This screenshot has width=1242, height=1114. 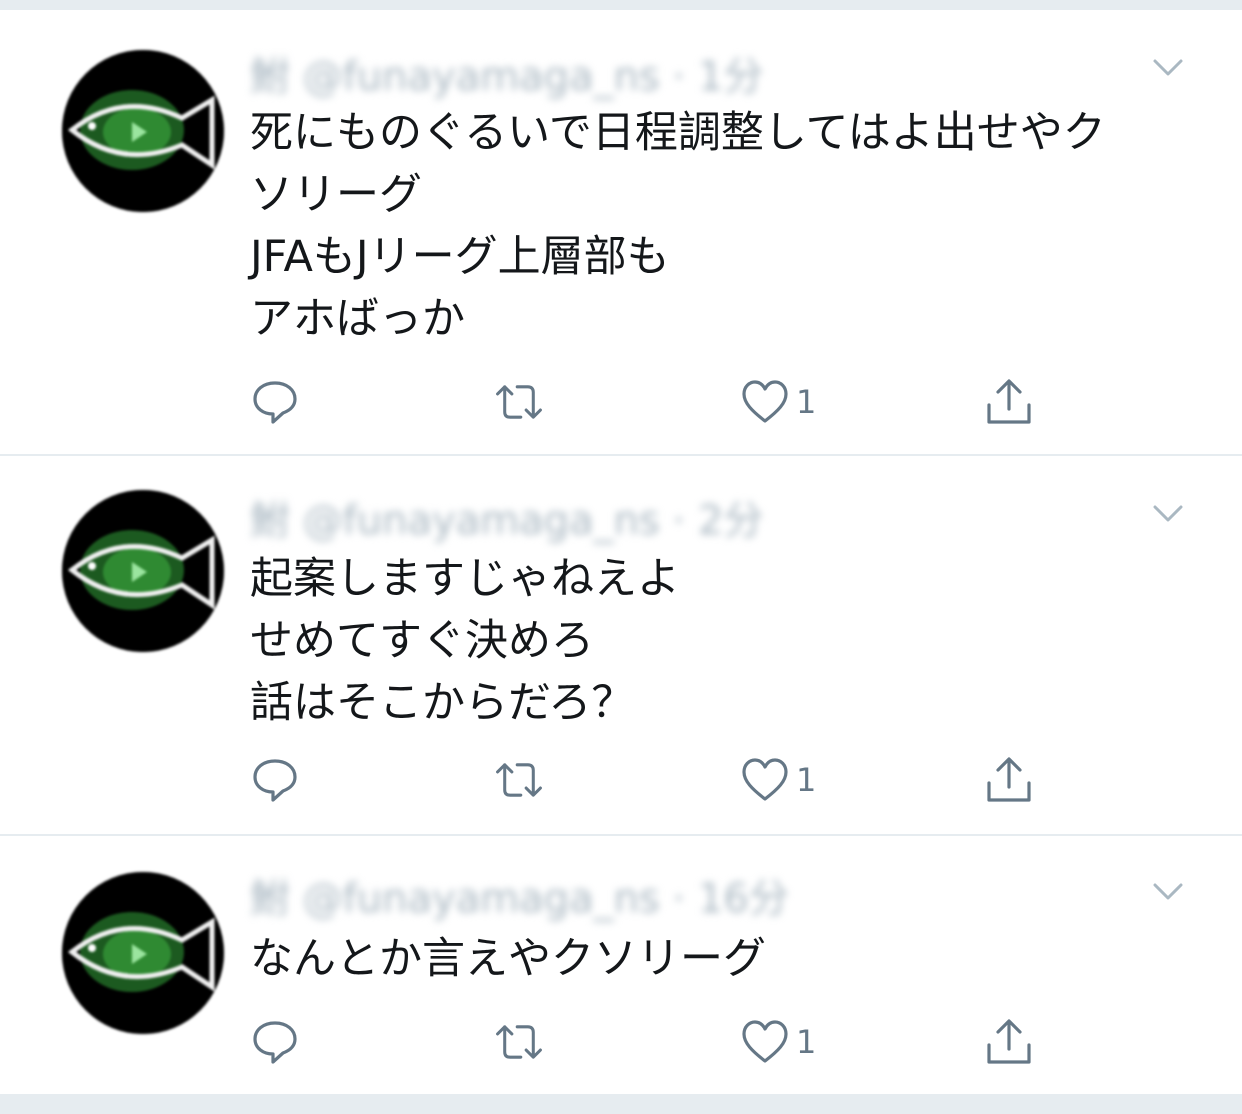 I want to click on tweet-header: 鮒 @funayamaga_ns · 2分, so click(x=506, y=516).